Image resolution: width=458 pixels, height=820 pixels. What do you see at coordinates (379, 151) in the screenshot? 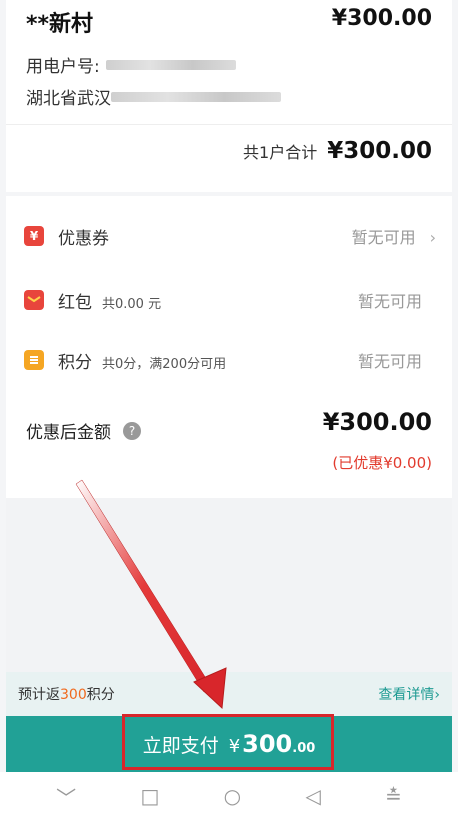
I see `total-amount: ¥300.00` at bounding box center [379, 151].